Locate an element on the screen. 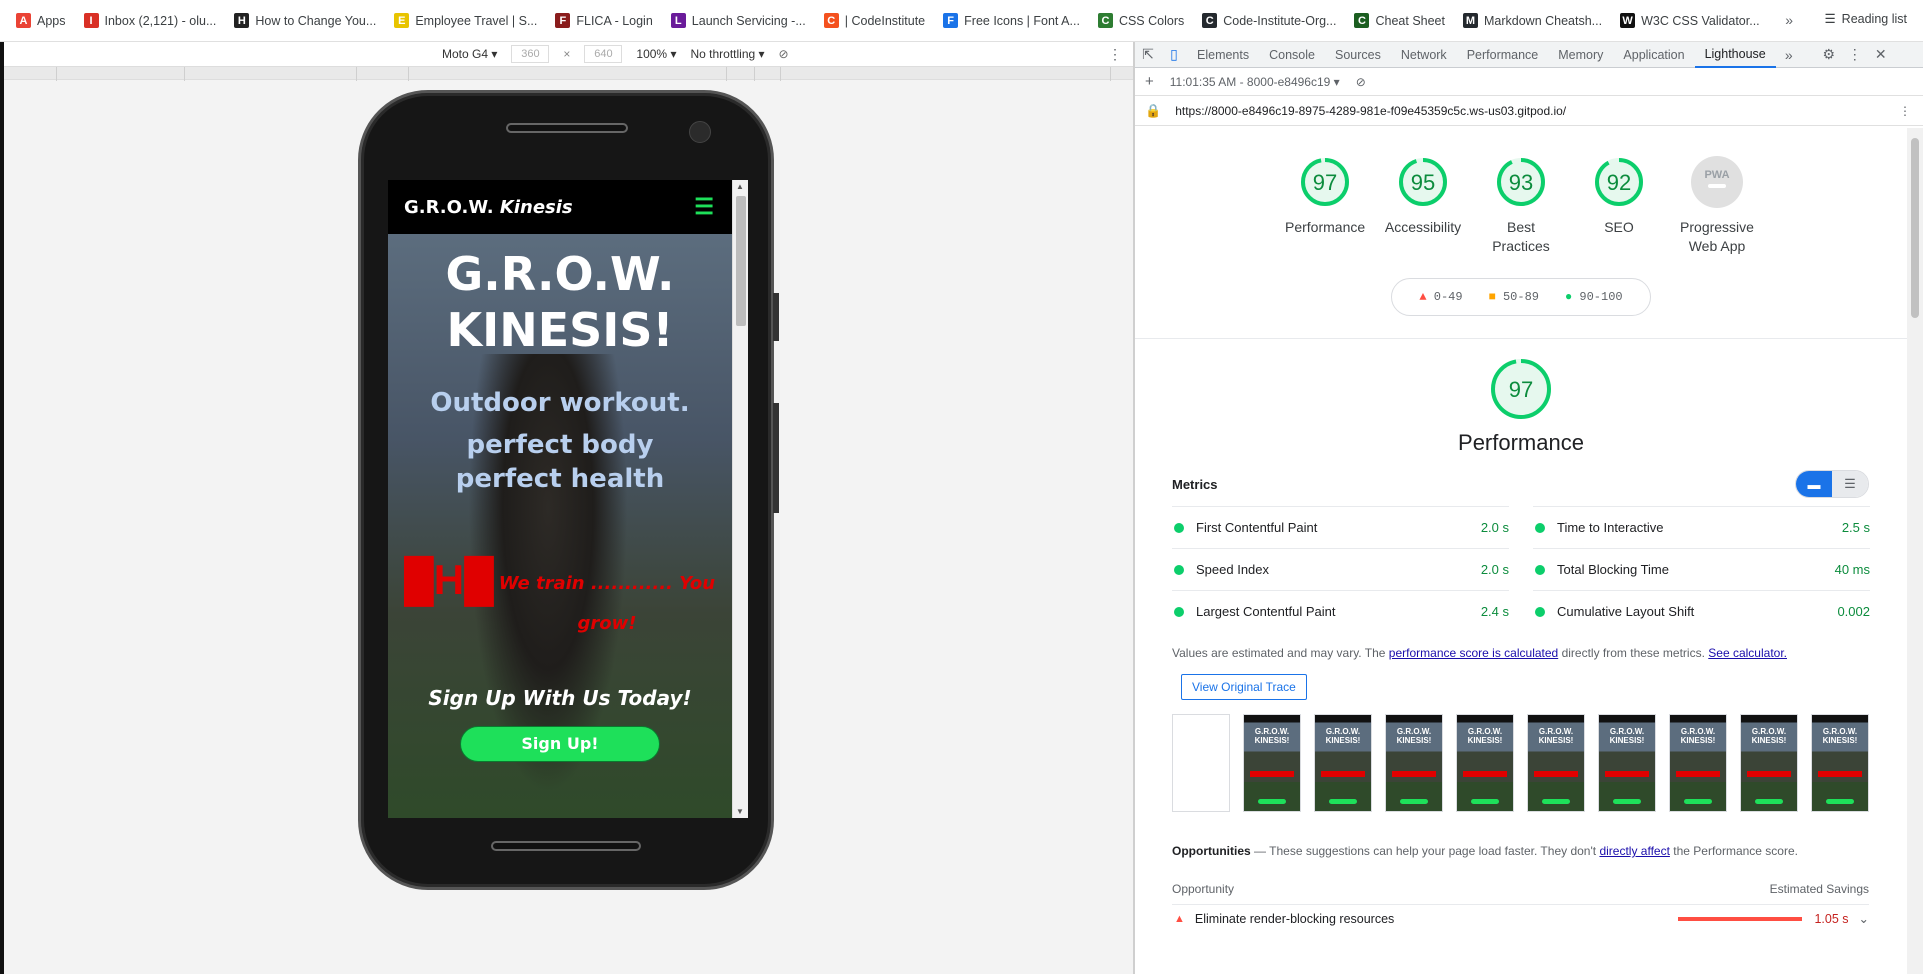 The height and width of the screenshot is (974, 1923). bookmark-label: Apps is located at coordinates (51, 20).